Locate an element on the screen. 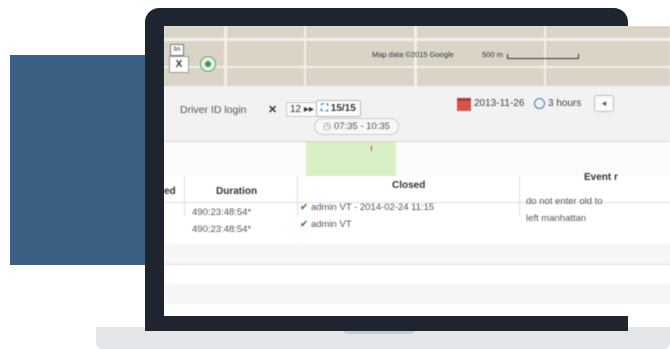 Image resolution: width=670 pixels, height=349 pixels. closed-cell: ✔ admin VT - 2014-02-24 11:15 is located at coordinates (367, 207).